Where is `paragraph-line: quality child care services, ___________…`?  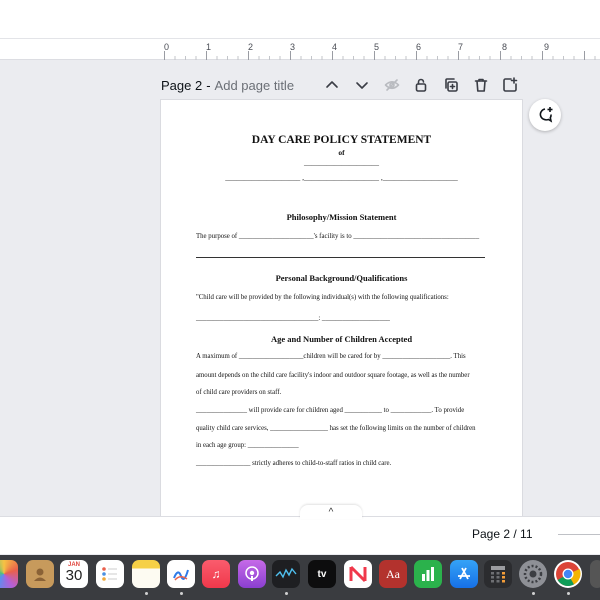
paragraph-line: quality child care services, ___________… is located at coordinates (336, 428).